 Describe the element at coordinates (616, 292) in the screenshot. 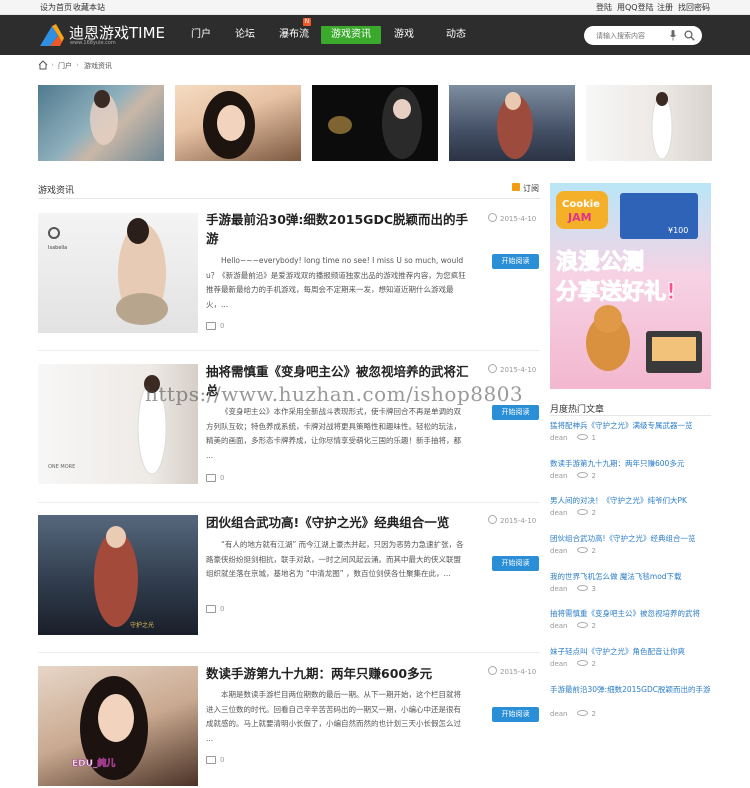

I see `banner-headline-2: 分享送好礼!` at that location.